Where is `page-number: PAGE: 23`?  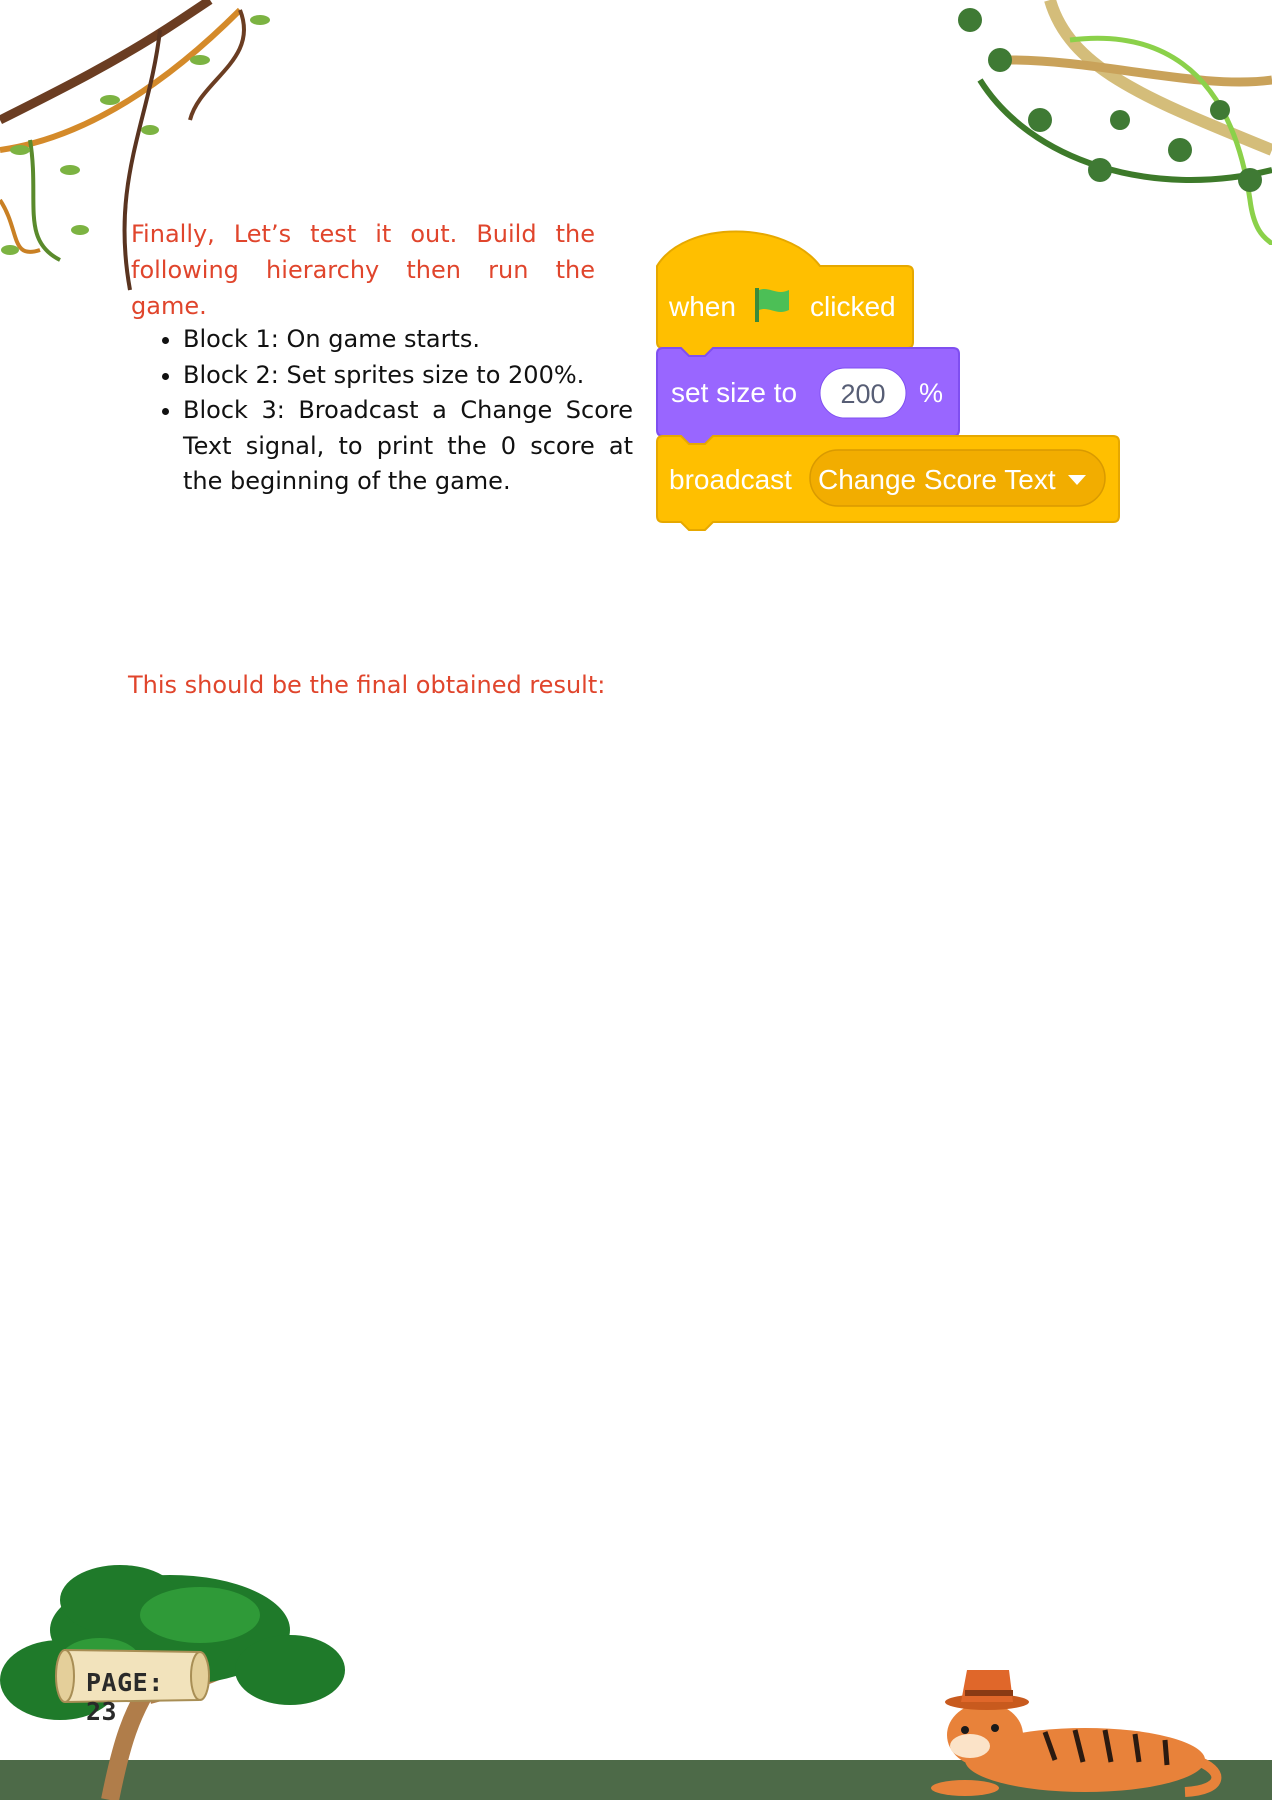 page-number: PAGE: 23 is located at coordinates (125, 1697).